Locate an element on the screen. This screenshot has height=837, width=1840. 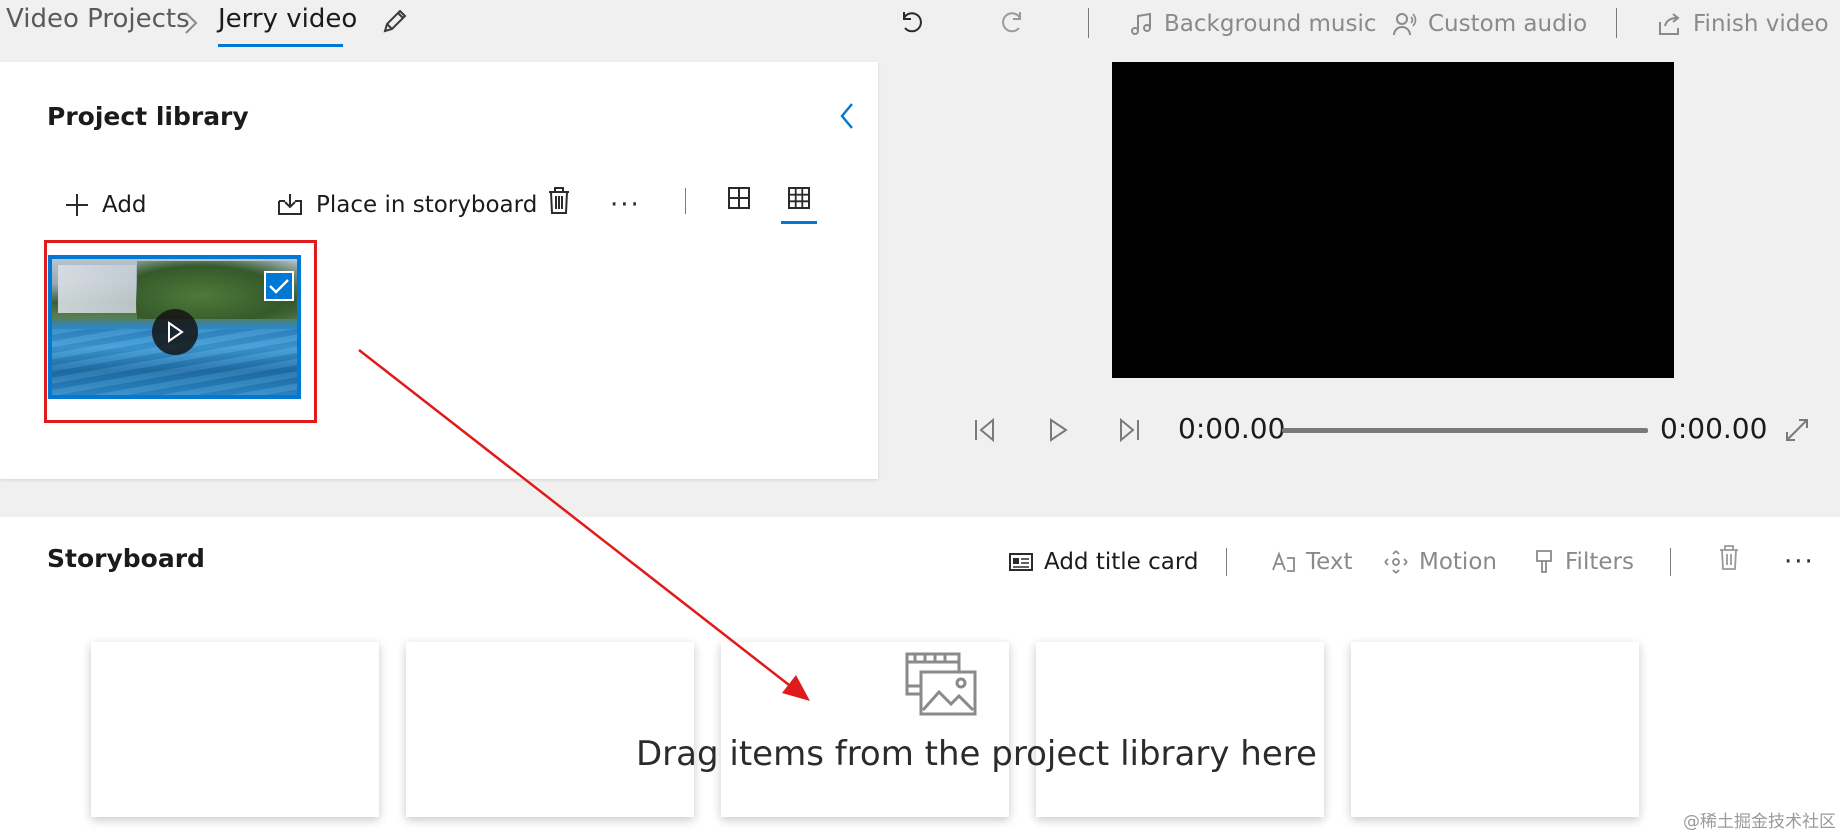
music-note-icon is located at coordinates (1142, 24).